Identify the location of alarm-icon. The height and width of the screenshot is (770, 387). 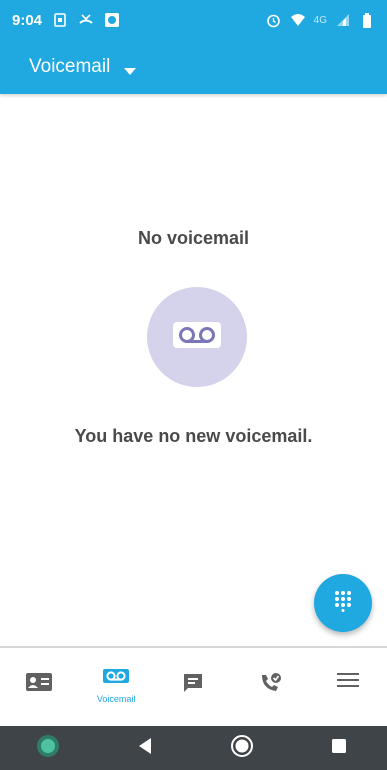
(274, 20).